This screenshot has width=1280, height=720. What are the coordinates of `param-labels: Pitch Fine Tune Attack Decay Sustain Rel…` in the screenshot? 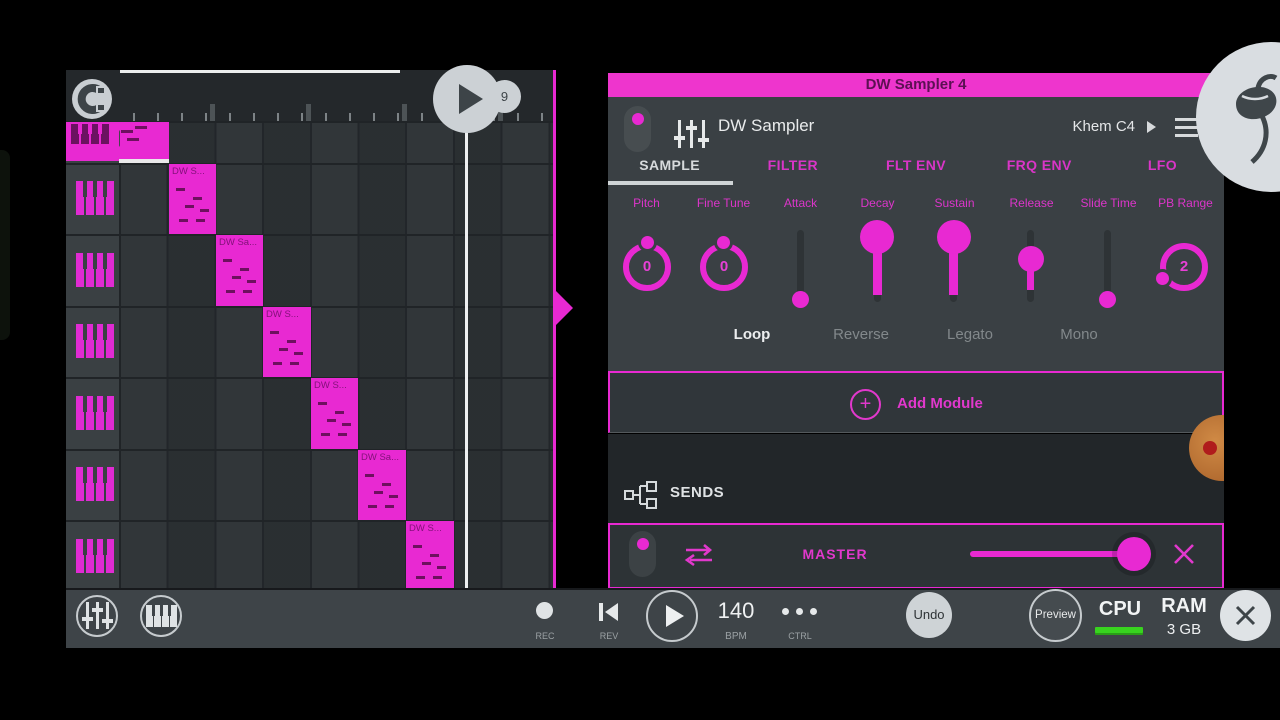 It's located at (916, 204).